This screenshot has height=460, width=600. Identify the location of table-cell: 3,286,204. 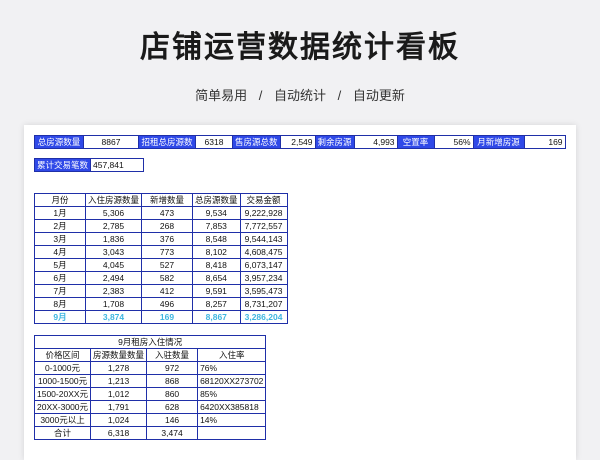
(263, 317).